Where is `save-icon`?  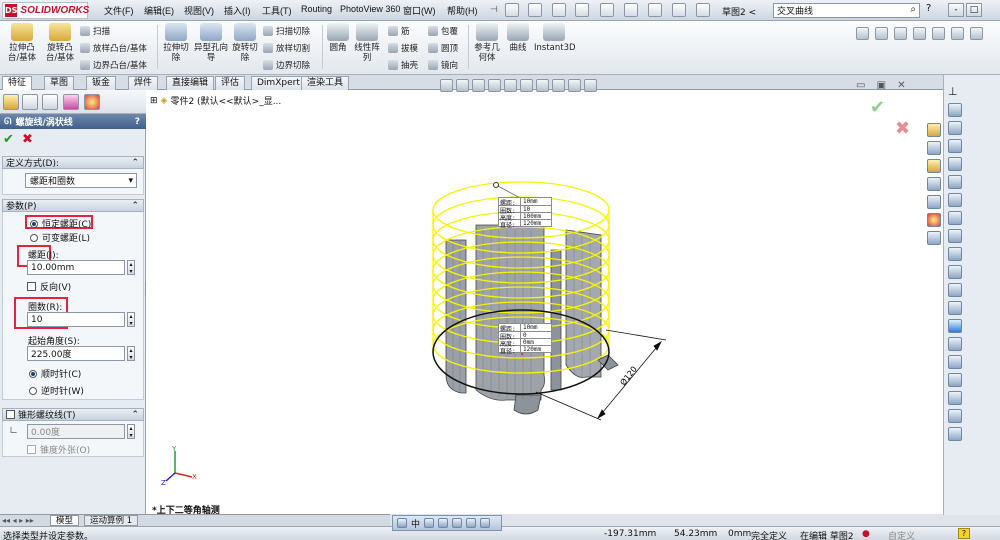
save-icon is located at coordinates (559, 10).